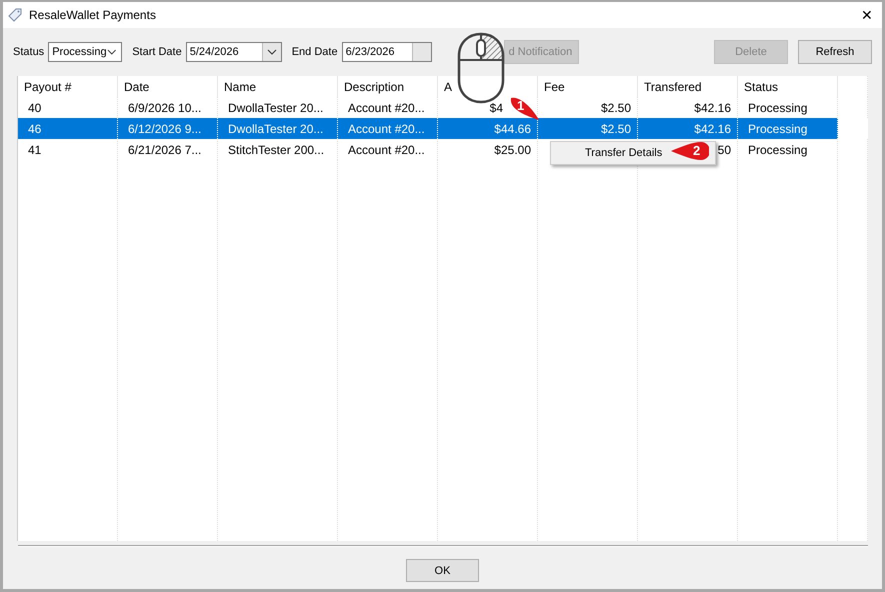  What do you see at coordinates (443, 128) in the screenshot?
I see `table-row: 46 6/12/2026 9... DwollaTester 20... Account #20... $44.66 $2.50 $42.16 Processing` at bounding box center [443, 128].